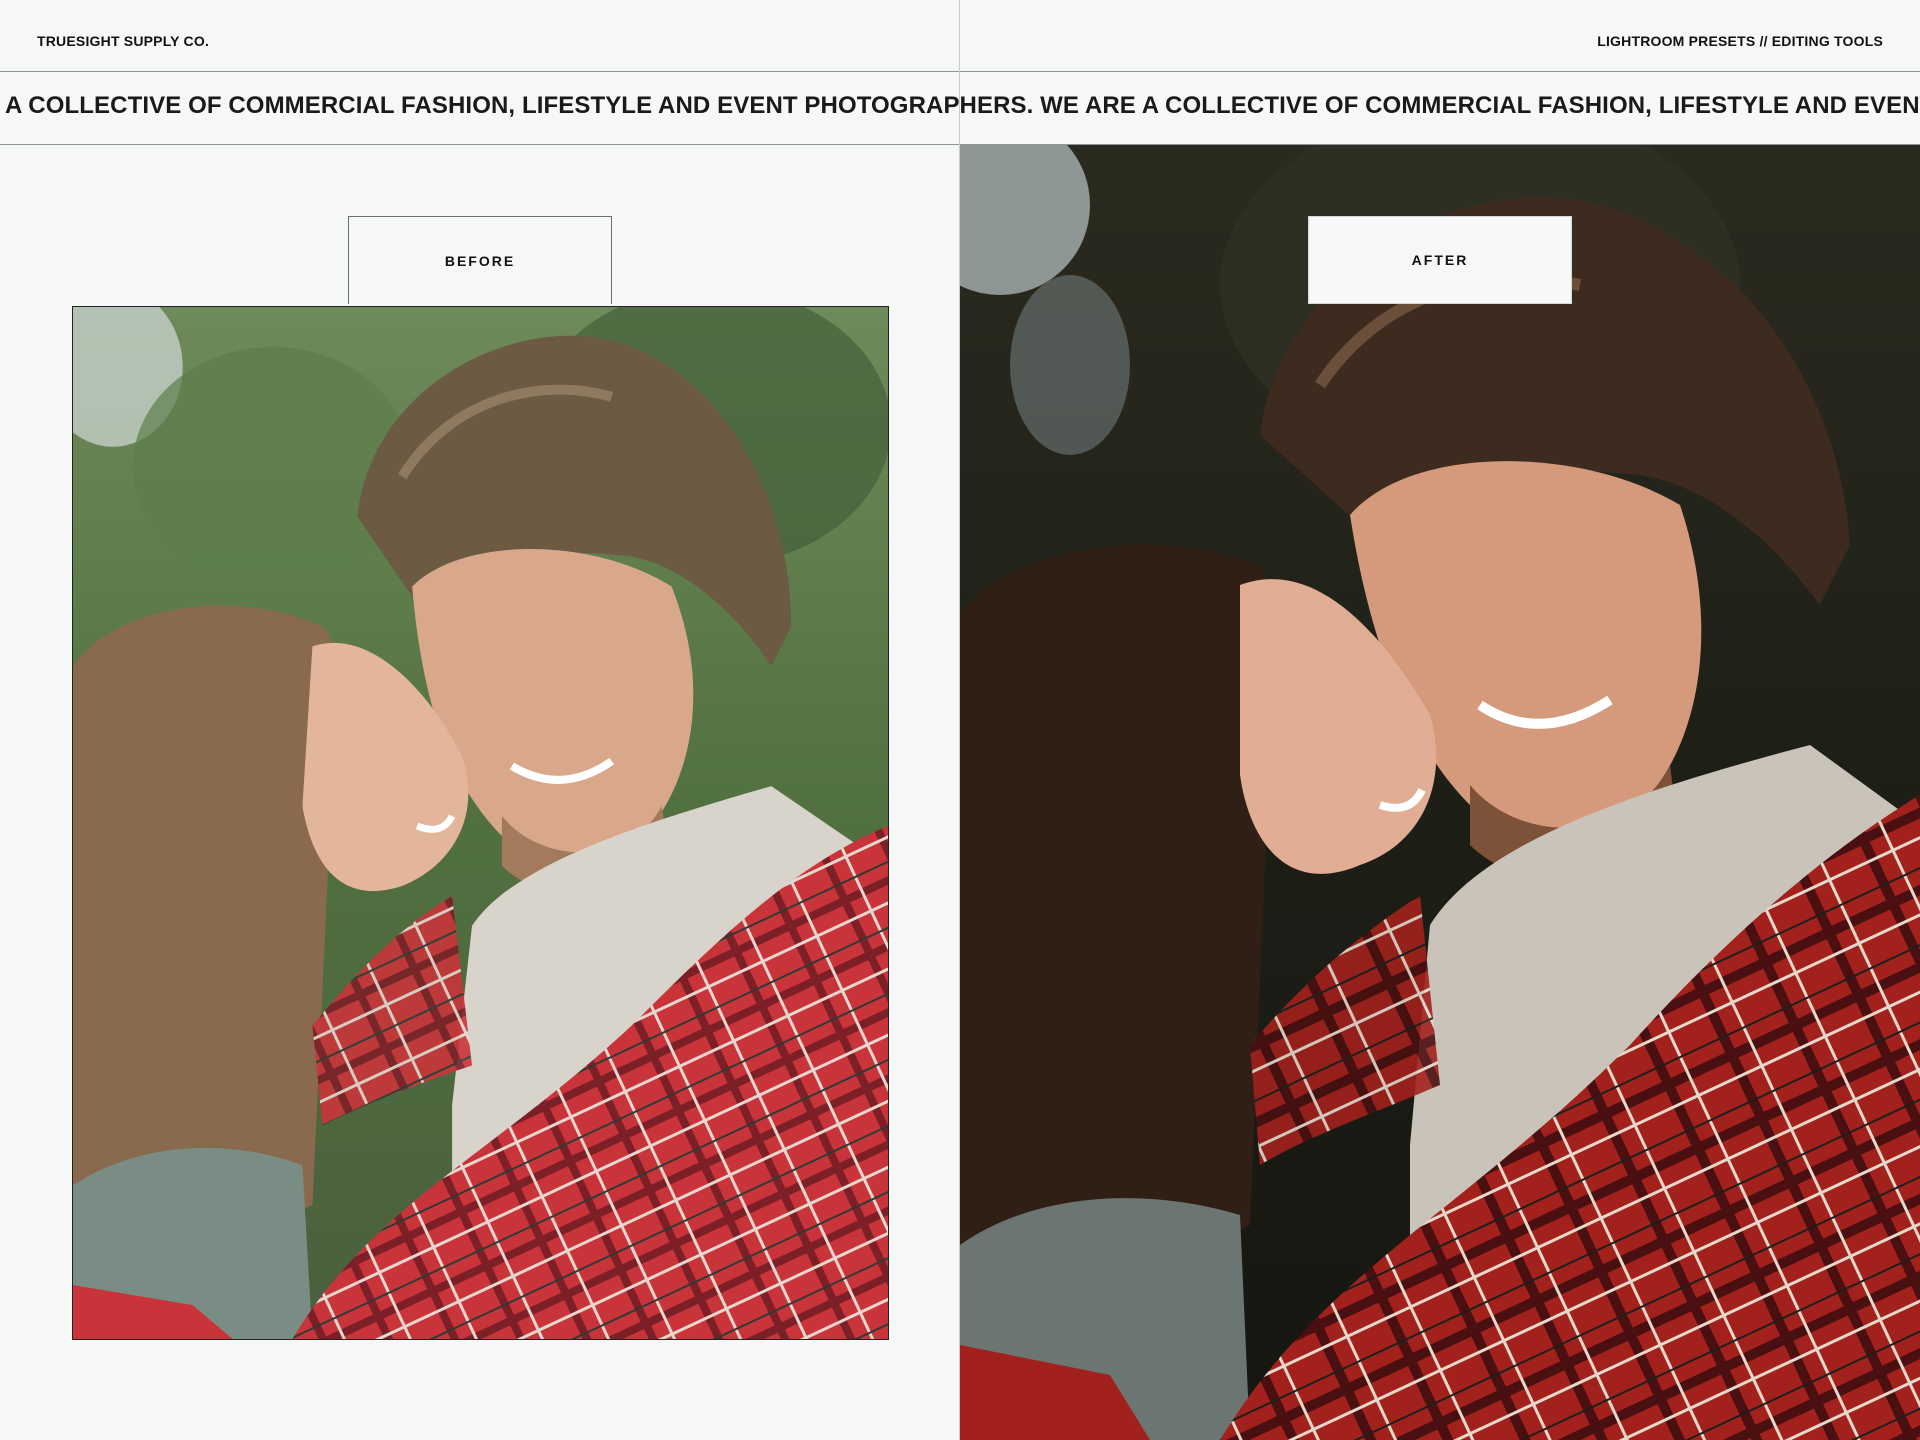 The height and width of the screenshot is (1440, 1920). Describe the element at coordinates (959, 720) in the screenshot. I see `column-divider` at that location.